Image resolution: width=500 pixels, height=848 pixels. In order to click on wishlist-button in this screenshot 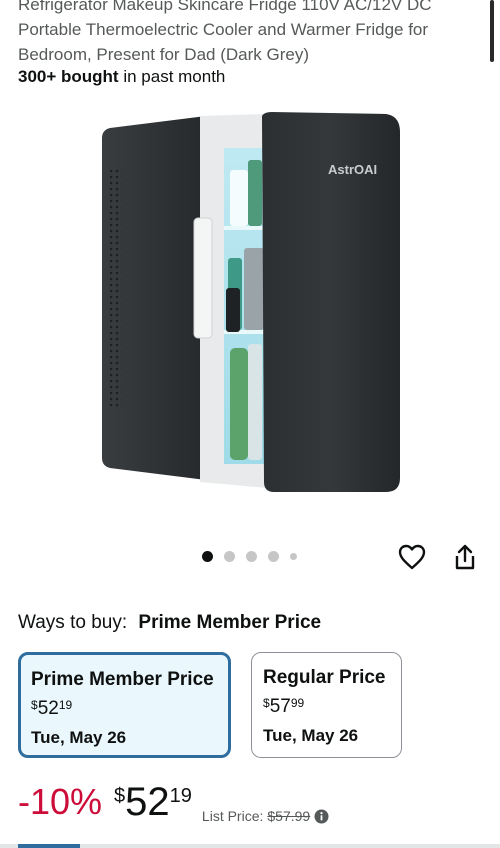, I will do `click(412, 557)`.